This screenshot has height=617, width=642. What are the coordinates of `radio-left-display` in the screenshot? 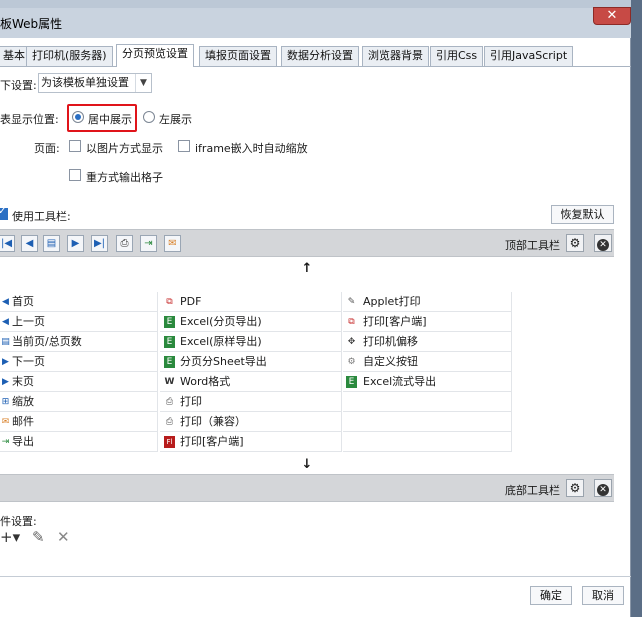 It's located at (149, 117).